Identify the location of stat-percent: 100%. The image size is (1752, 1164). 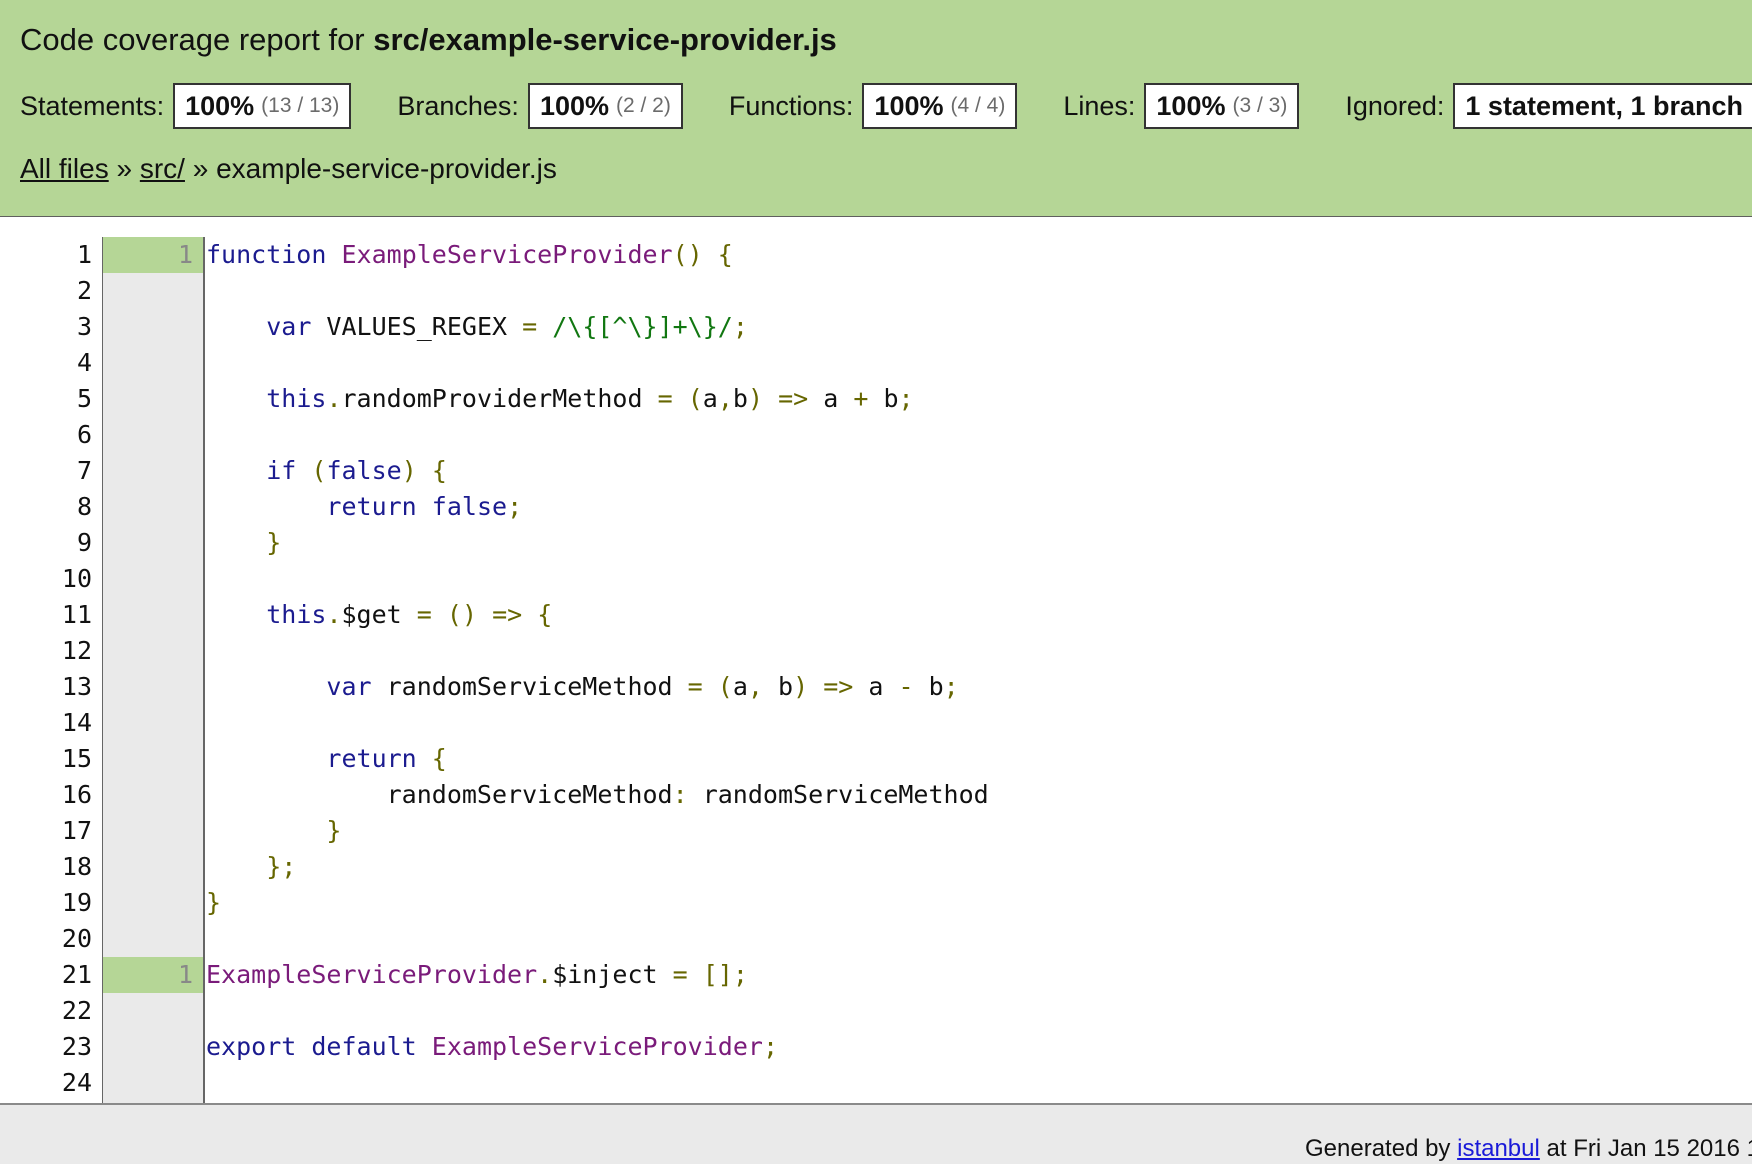
(220, 105).